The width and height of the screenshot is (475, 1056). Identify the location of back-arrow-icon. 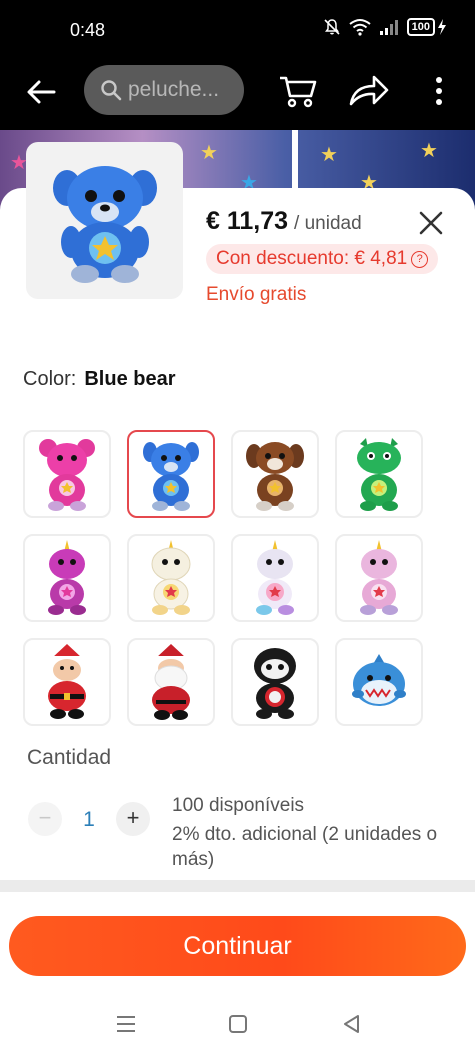
(42, 92).